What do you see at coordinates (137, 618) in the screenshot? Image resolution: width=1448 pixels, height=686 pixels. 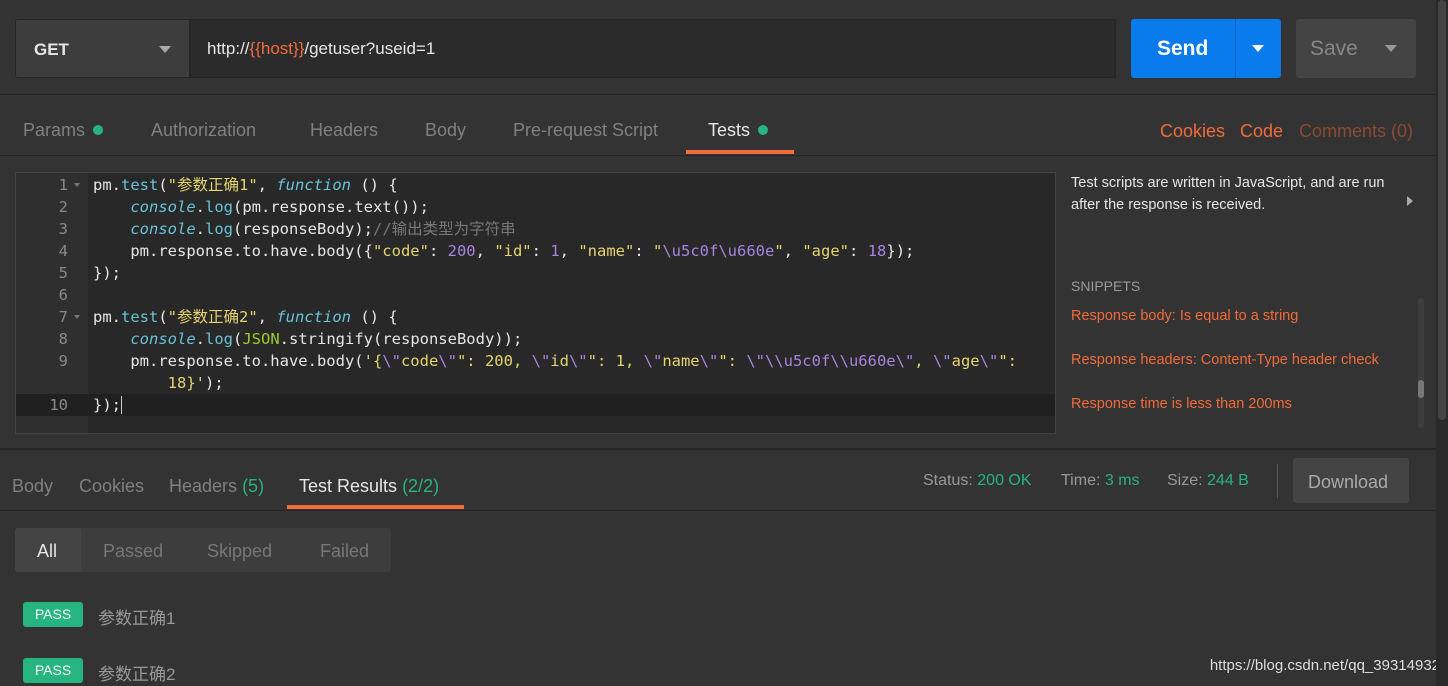 I see `test-name: 参数正确1` at bounding box center [137, 618].